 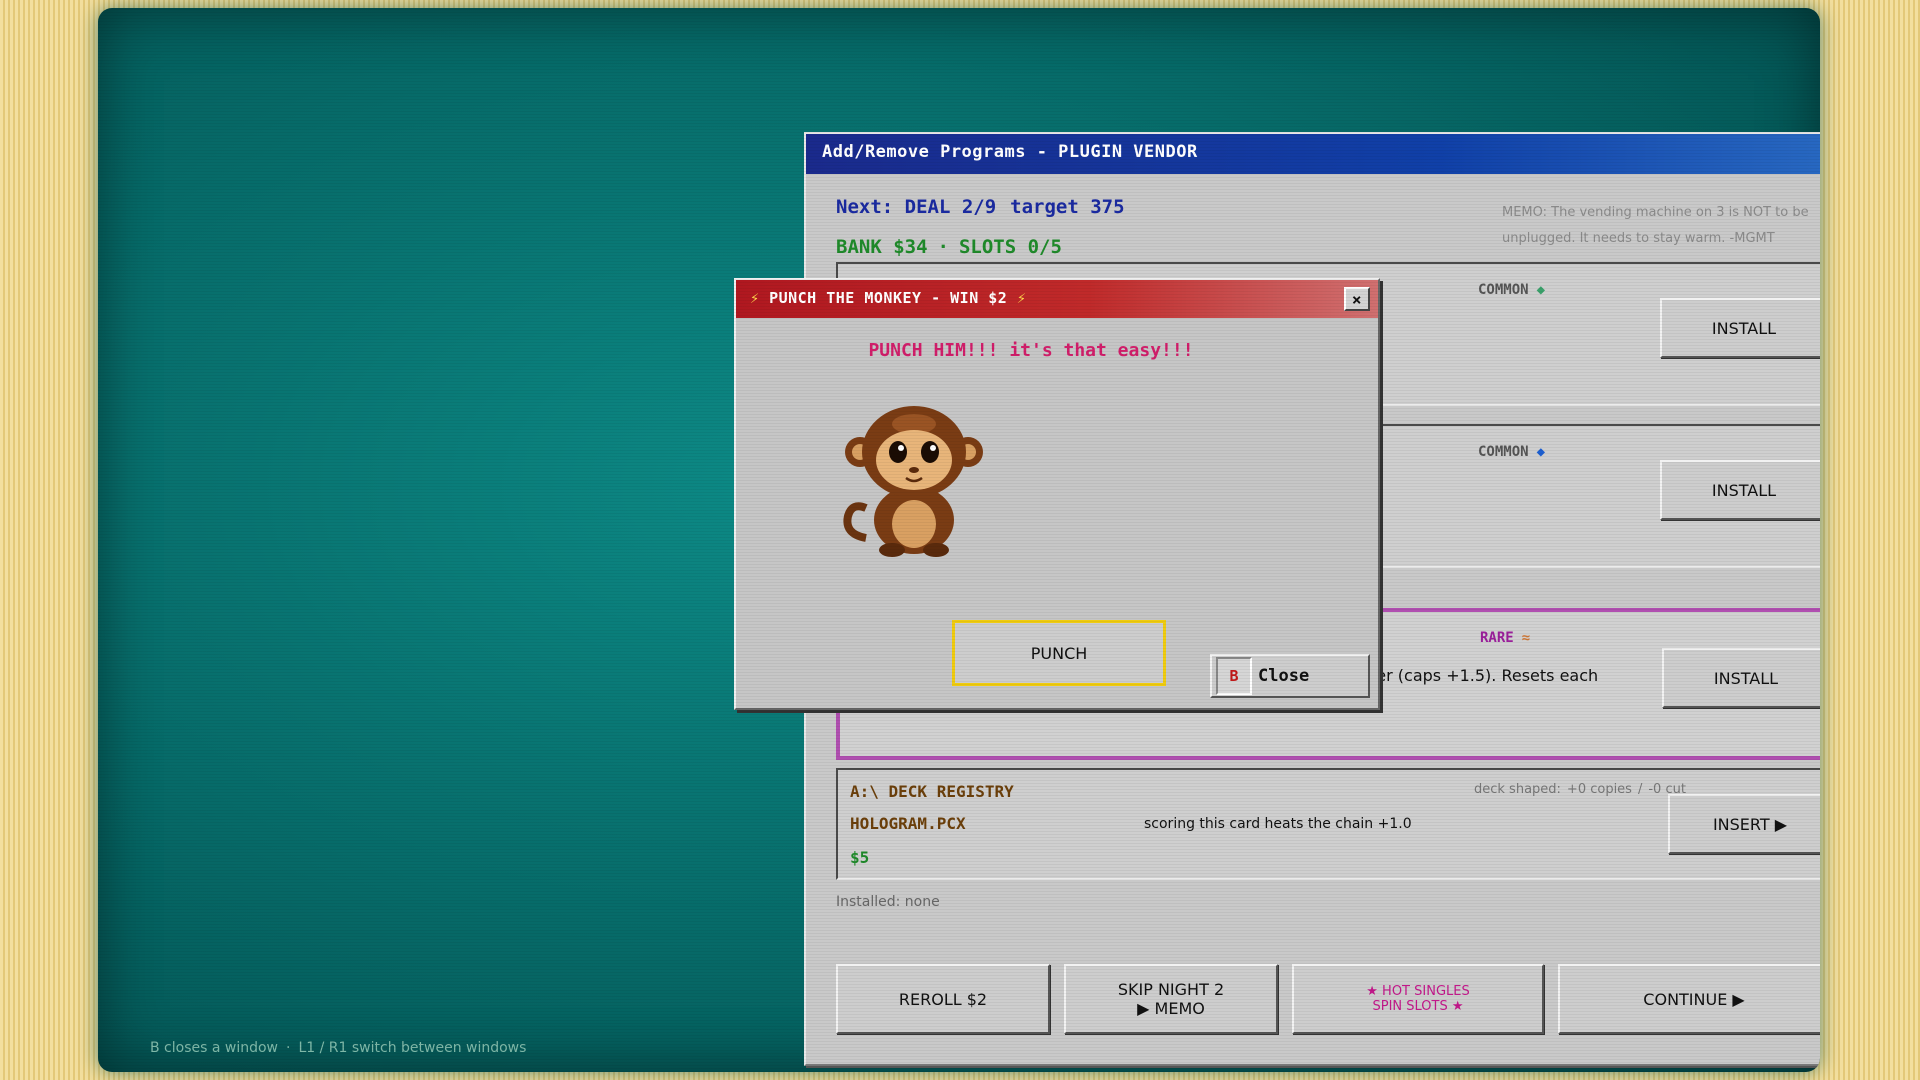 What do you see at coordinates (1497, 638) in the screenshot?
I see `rarity-text: RARE` at bounding box center [1497, 638].